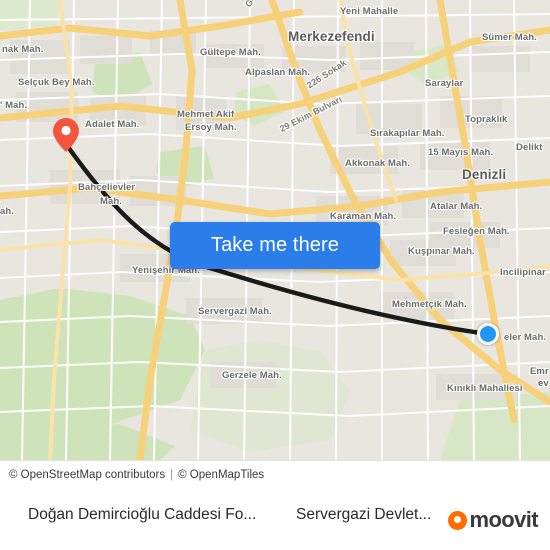  Describe the element at coordinates (221, 475) in the screenshot. I see `openmaptiles-attribution-link: © OpenMapTiles` at that location.